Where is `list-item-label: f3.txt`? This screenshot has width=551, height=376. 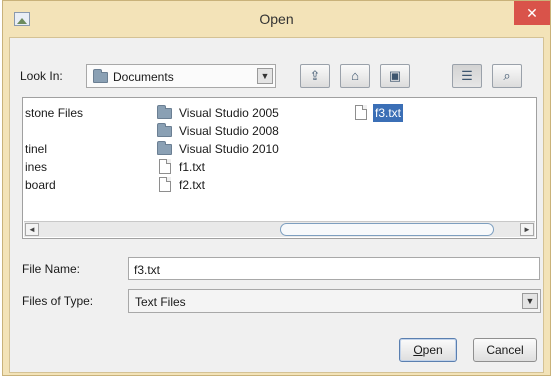 list-item-label: f3.txt is located at coordinates (388, 113).